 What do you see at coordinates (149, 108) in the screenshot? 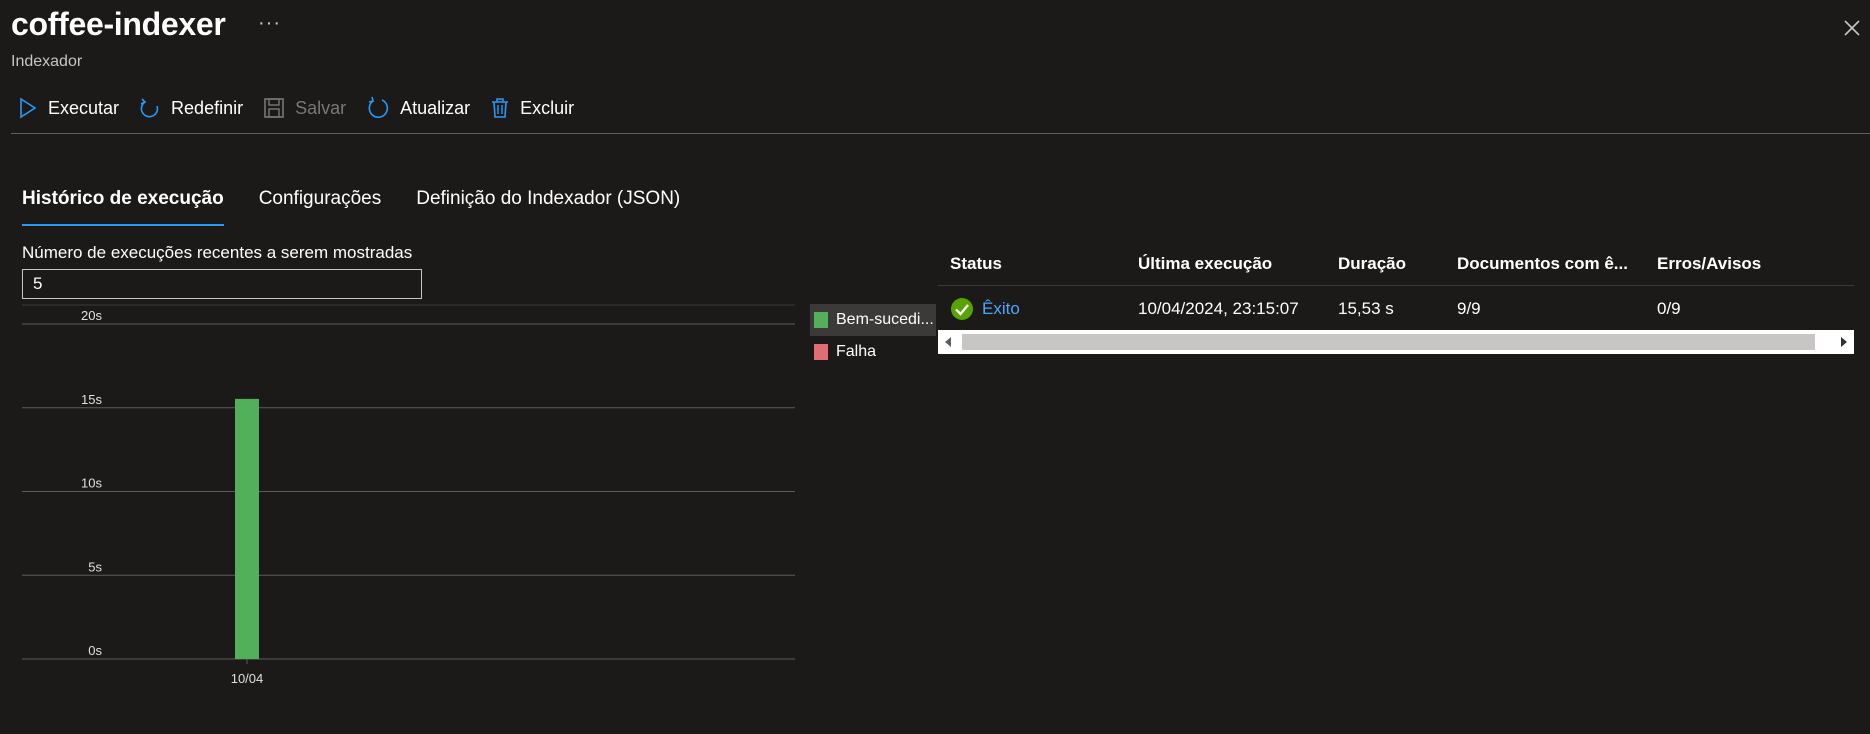
I see `reset-icon` at bounding box center [149, 108].